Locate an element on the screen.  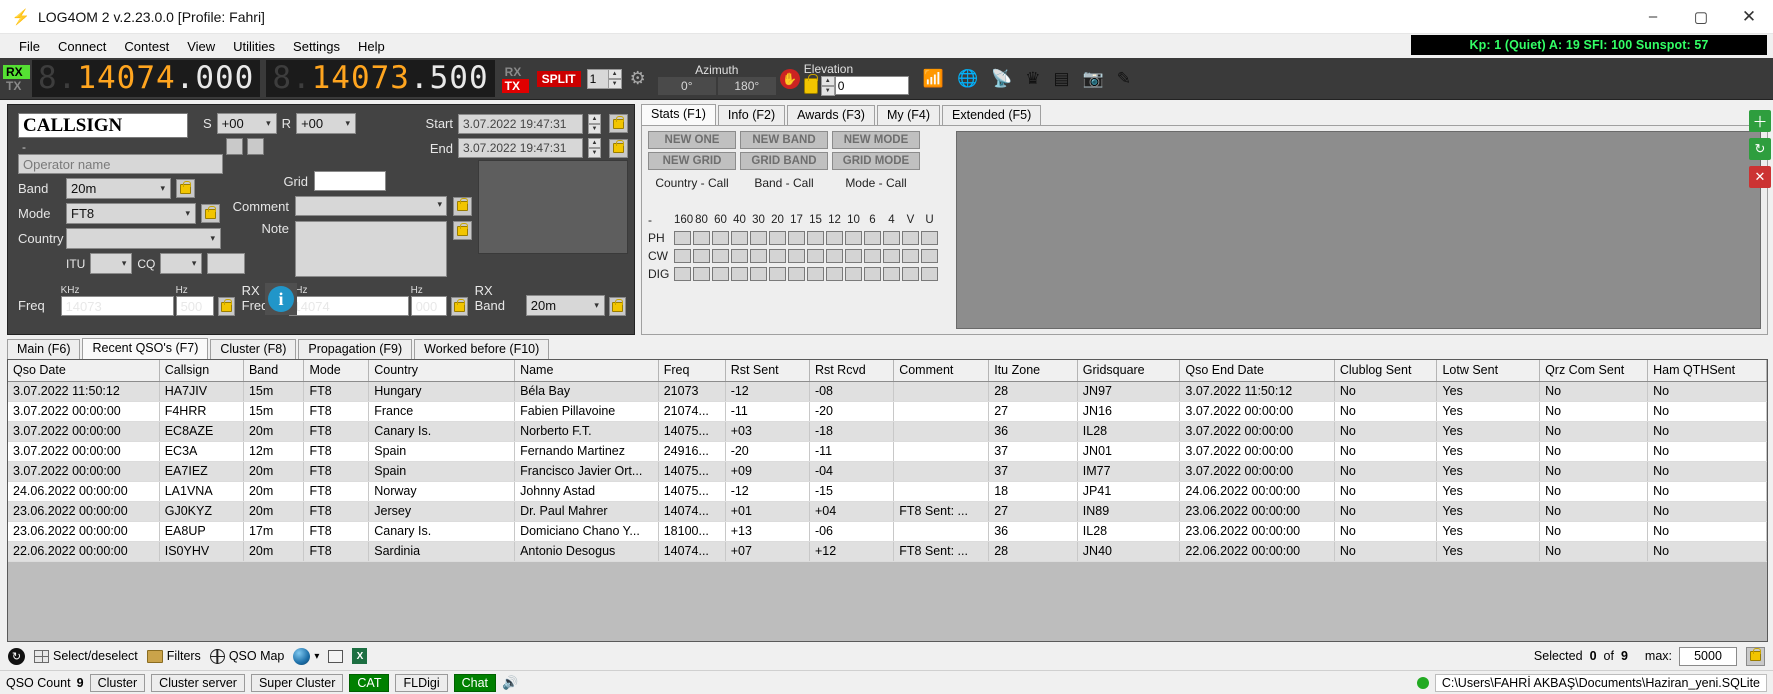
col-country: Country is located at coordinates (442, 371).